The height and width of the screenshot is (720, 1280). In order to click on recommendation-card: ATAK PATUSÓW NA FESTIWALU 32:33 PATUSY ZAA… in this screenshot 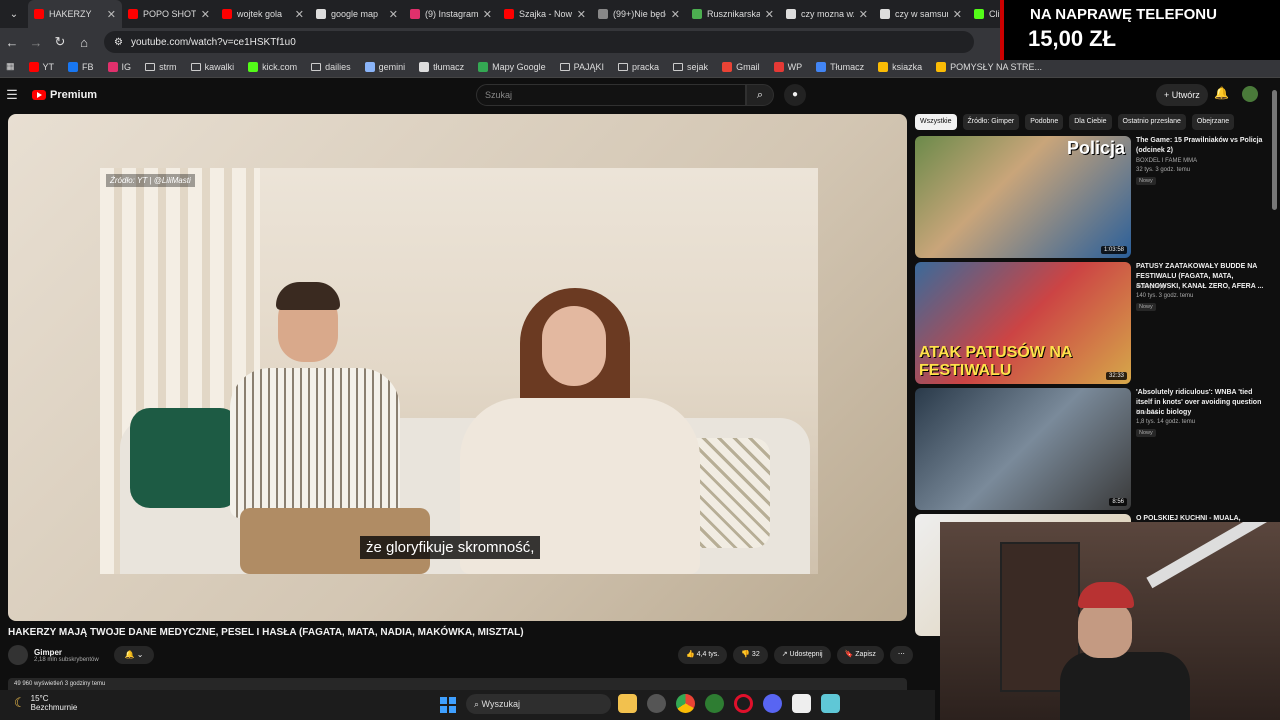, I will do `click(1095, 323)`.